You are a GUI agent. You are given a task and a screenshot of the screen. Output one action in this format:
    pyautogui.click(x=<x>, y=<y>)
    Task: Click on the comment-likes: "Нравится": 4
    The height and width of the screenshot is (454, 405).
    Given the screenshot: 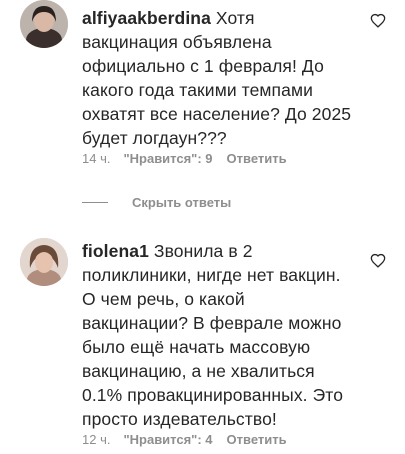 What is the action you would take?
    pyautogui.click(x=167, y=440)
    